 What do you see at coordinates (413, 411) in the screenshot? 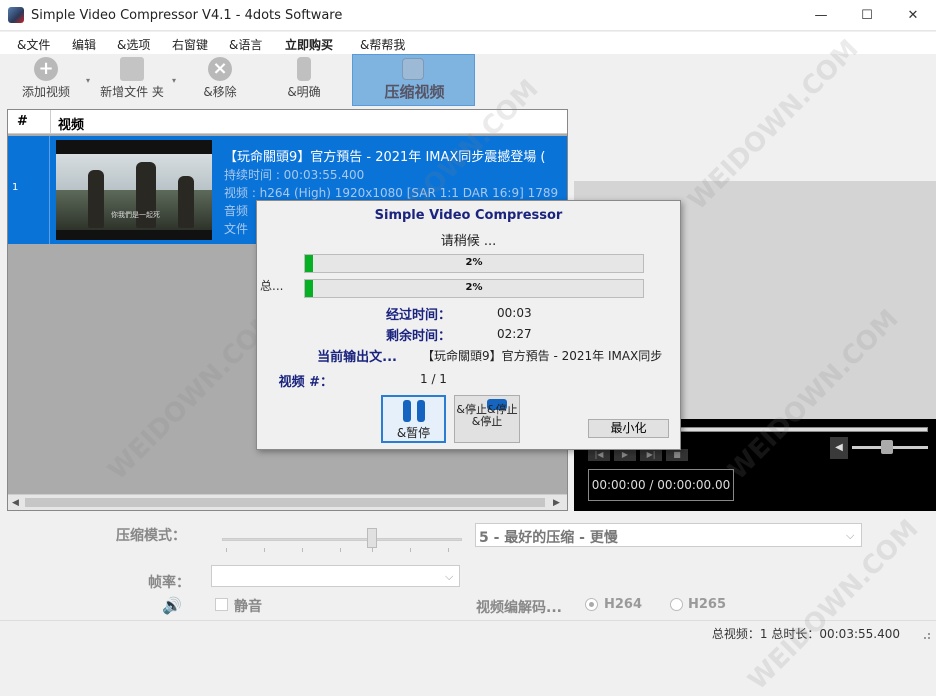
I see `pause-icon` at bounding box center [413, 411].